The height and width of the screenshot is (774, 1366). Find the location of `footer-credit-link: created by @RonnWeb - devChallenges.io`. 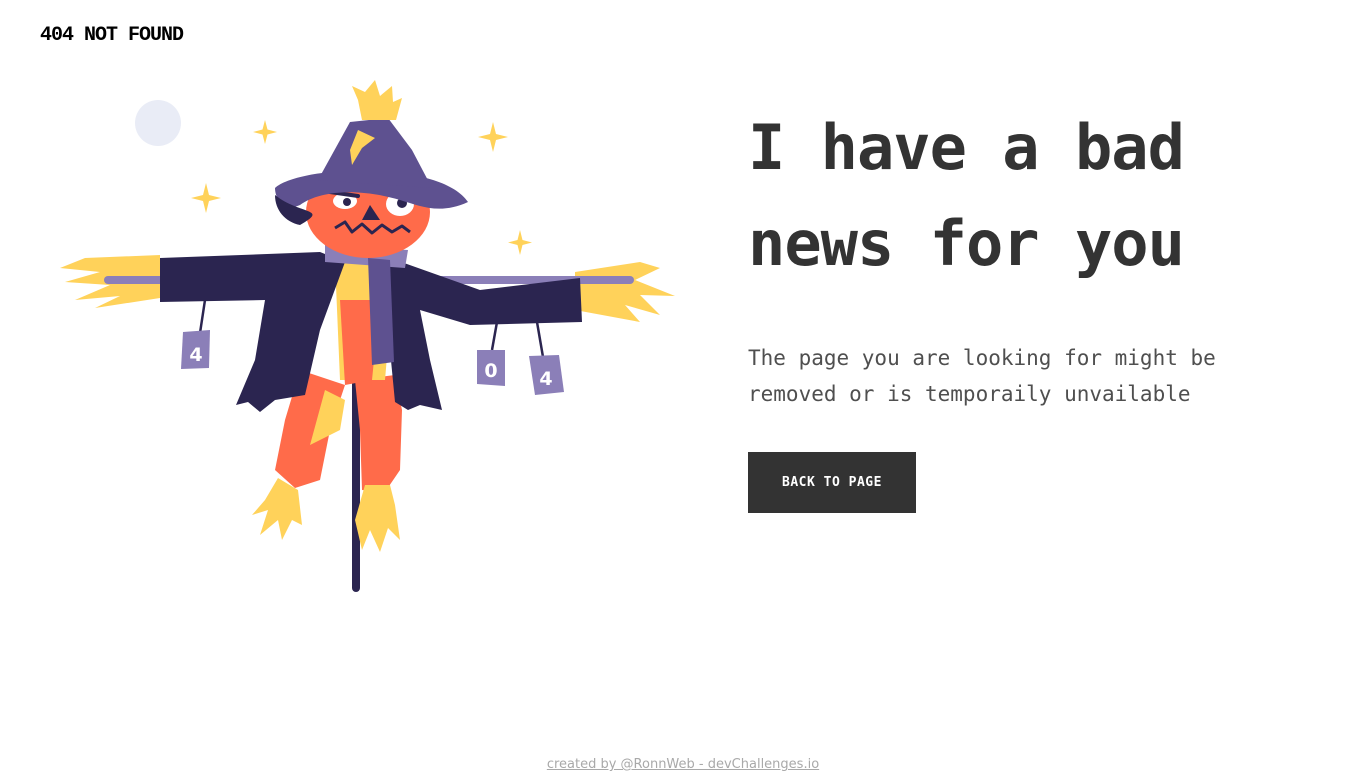

footer-credit-link: created by @RonnWeb - devChallenges.io is located at coordinates (683, 764).